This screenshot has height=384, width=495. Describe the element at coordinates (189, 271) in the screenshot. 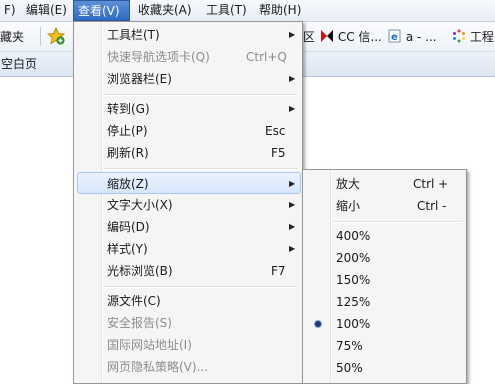

I see `menu-item-caret-browsing: 光标浏览(B) F7` at that location.